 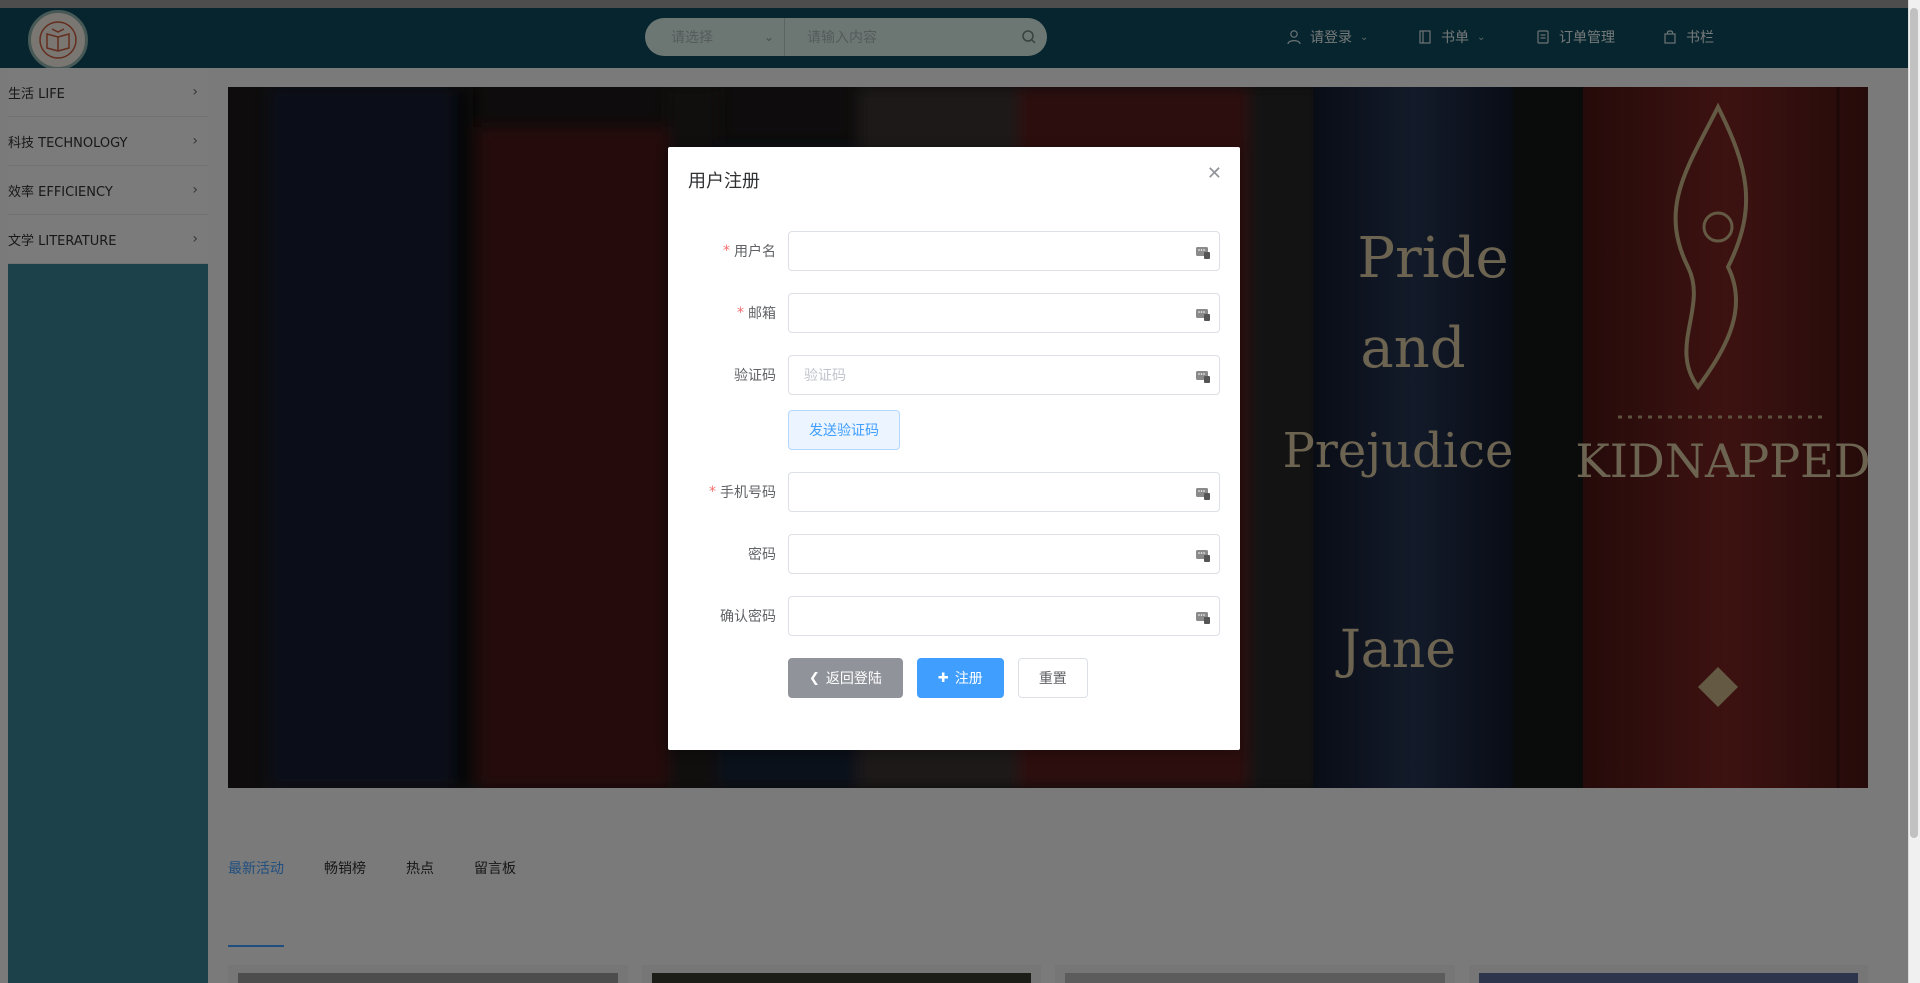 What do you see at coordinates (1004, 492) in the screenshot?
I see `phone-field` at bounding box center [1004, 492].